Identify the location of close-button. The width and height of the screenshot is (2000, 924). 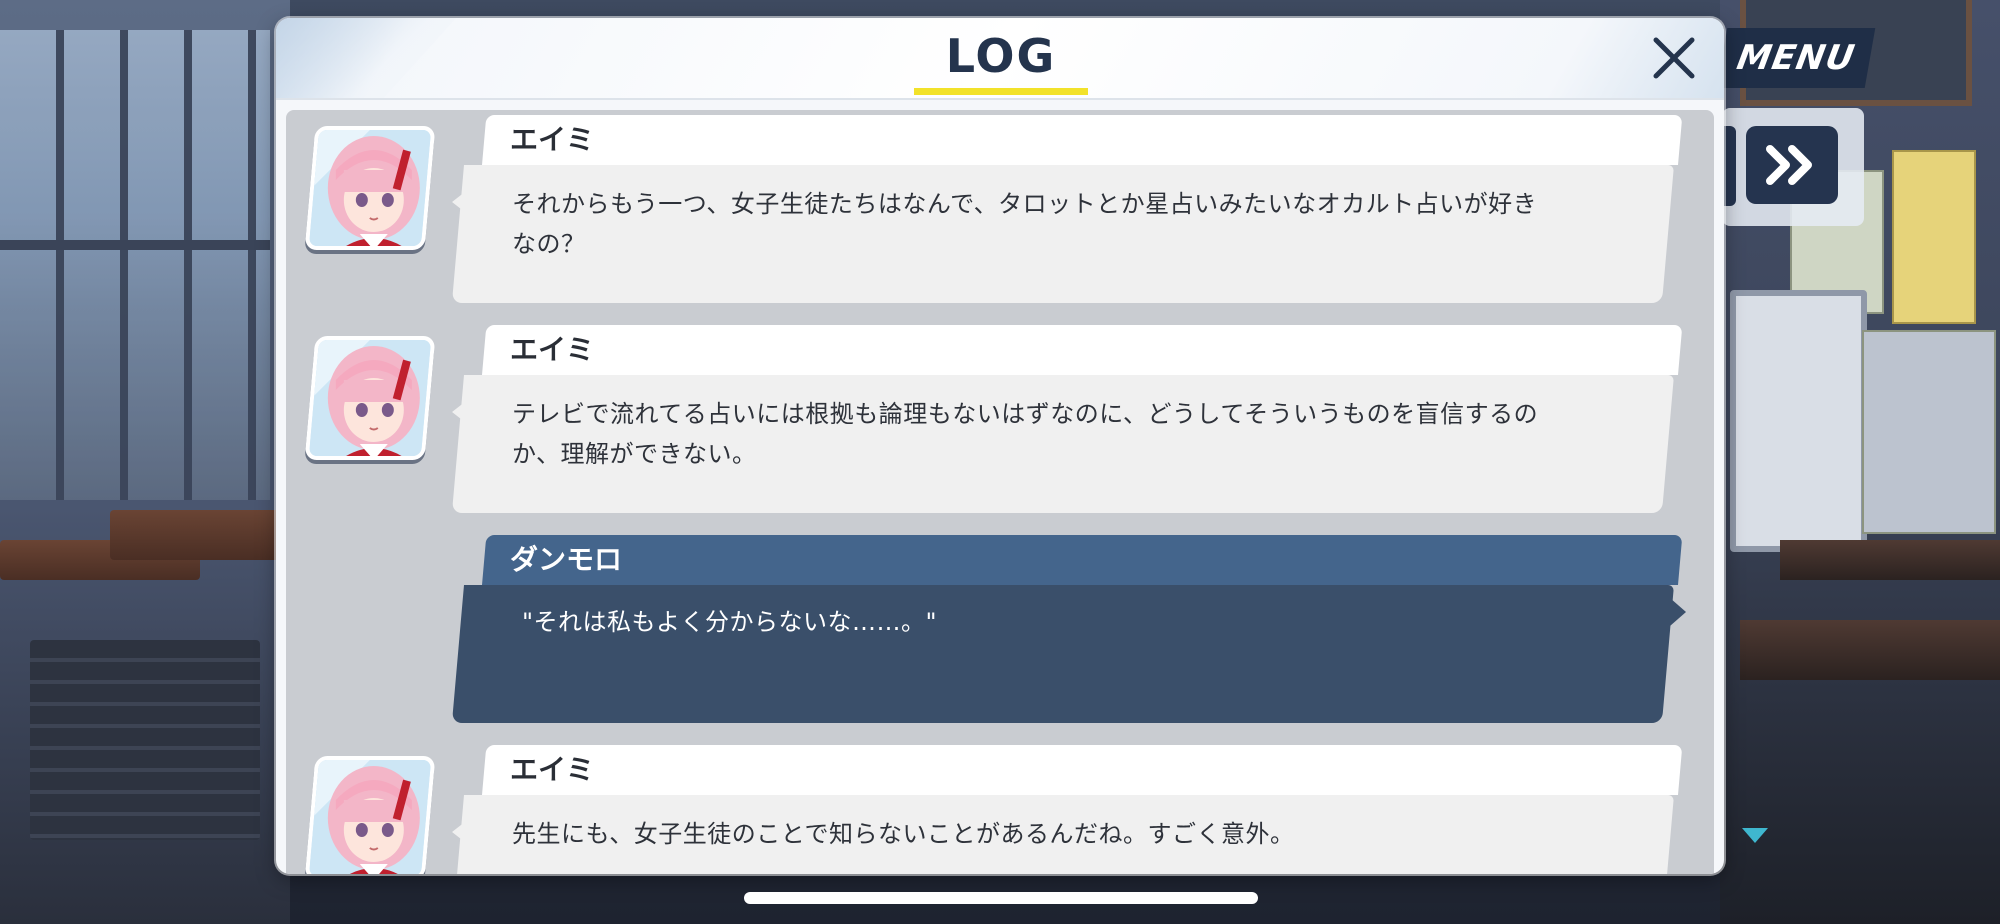
(1674, 58).